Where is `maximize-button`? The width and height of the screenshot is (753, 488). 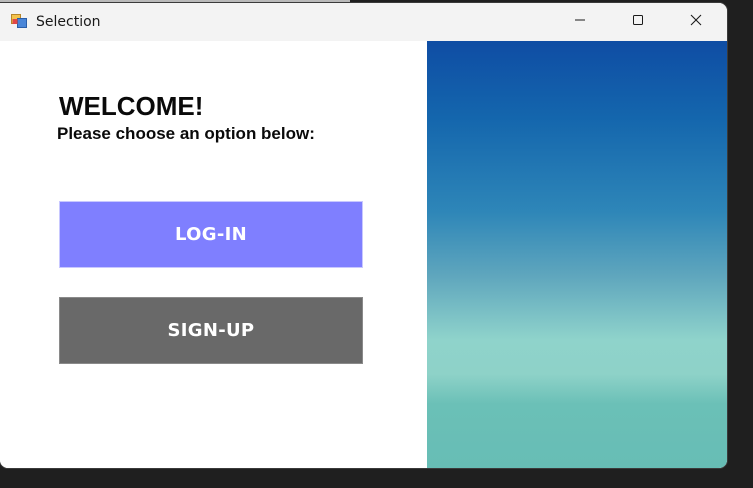 maximize-button is located at coordinates (638, 22).